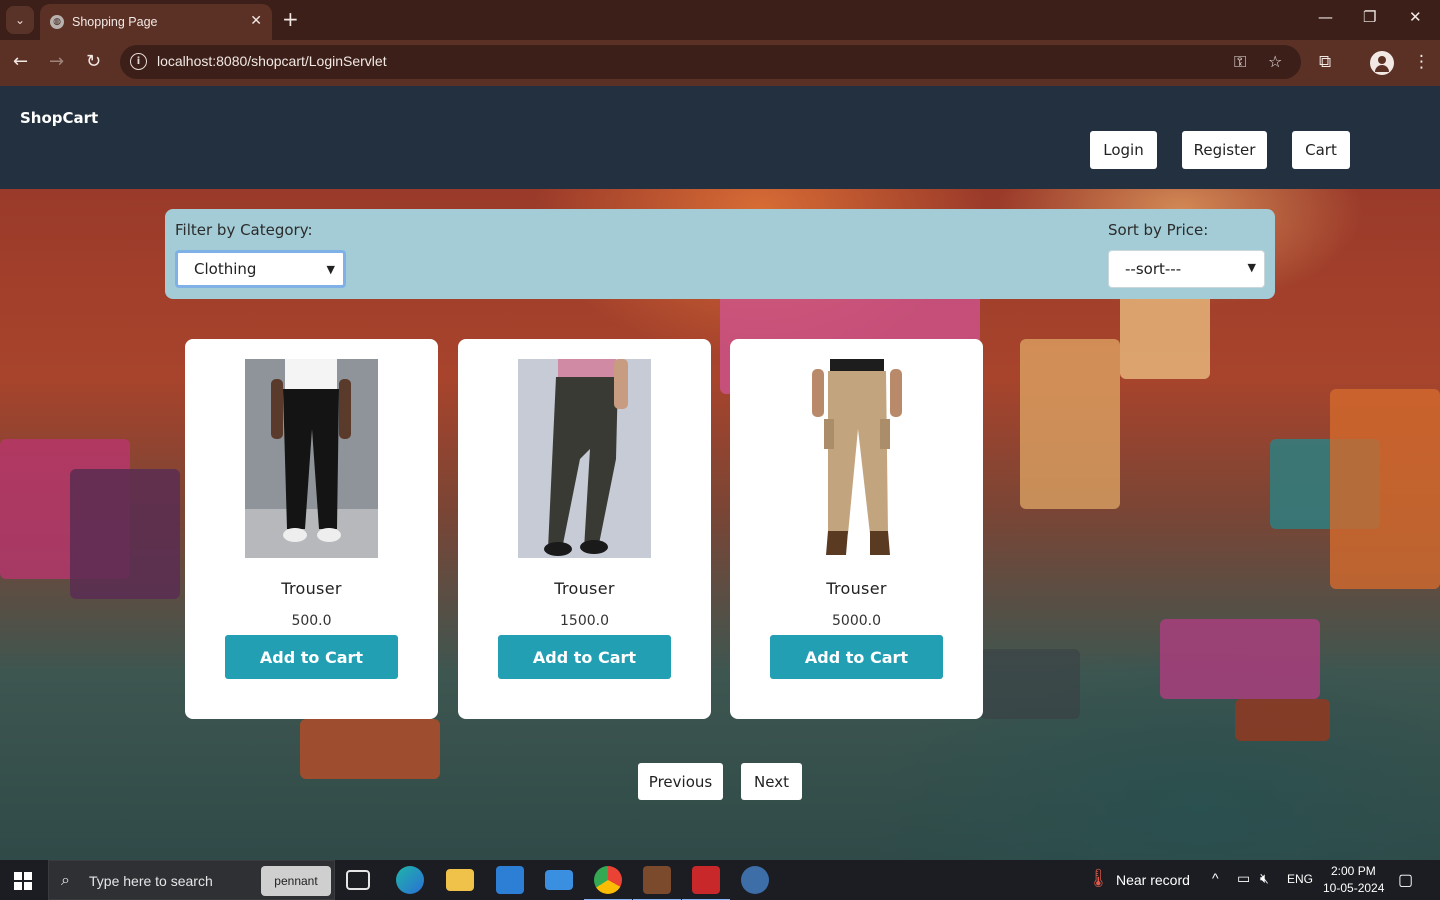 This screenshot has width=1440, height=900. Describe the element at coordinates (1369, 17) in the screenshot. I see `restore-window-icon: ❐` at that location.